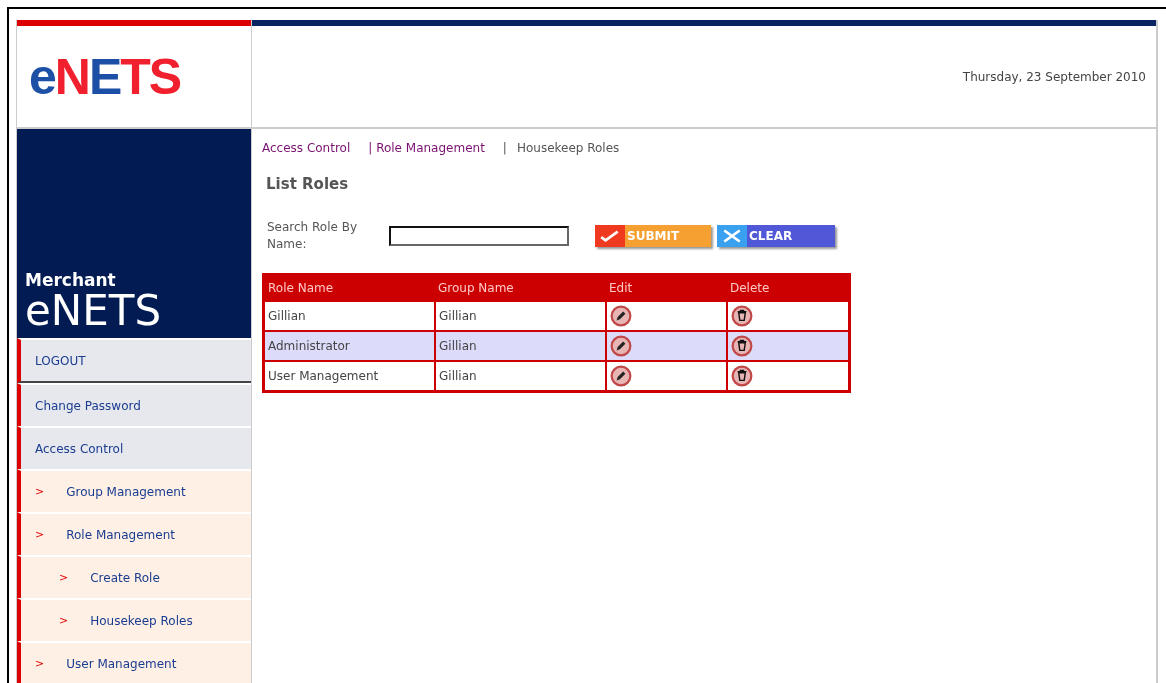 The image size is (1166, 683). I want to click on sidebar-item: > Create Role, so click(134, 576).